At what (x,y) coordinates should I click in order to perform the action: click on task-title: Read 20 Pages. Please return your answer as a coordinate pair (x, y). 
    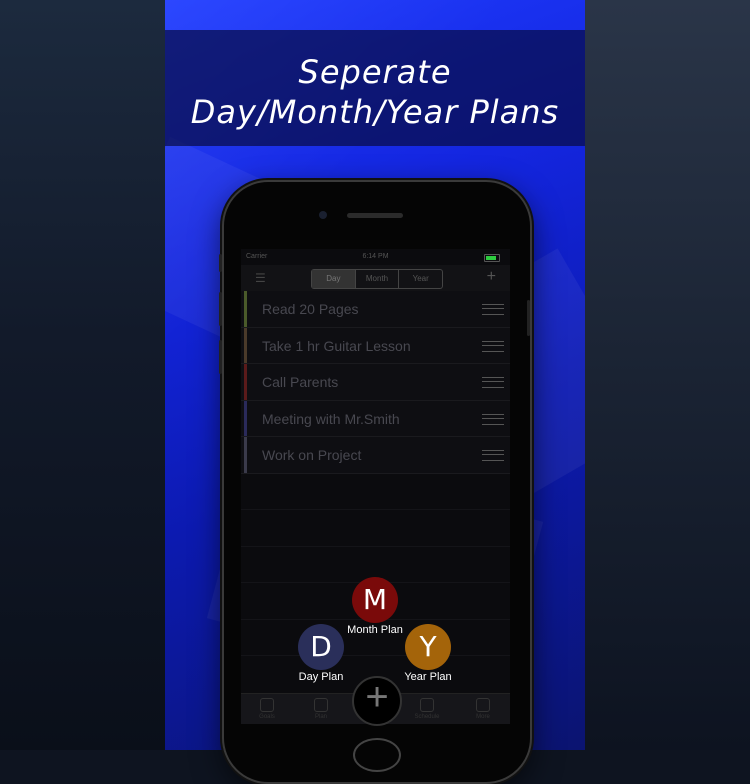
    Looking at the image, I should click on (310, 309).